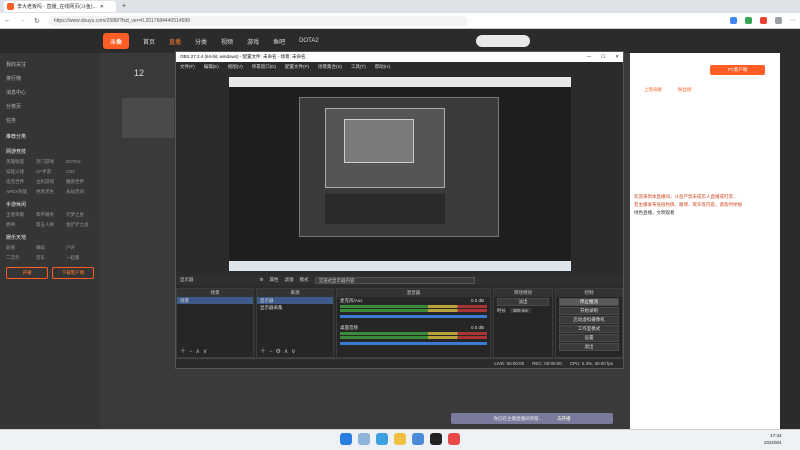 The image size is (800, 450). Describe the element at coordinates (50, 106) in the screenshot. I see `sidebar-item-category: 分类页` at that location.